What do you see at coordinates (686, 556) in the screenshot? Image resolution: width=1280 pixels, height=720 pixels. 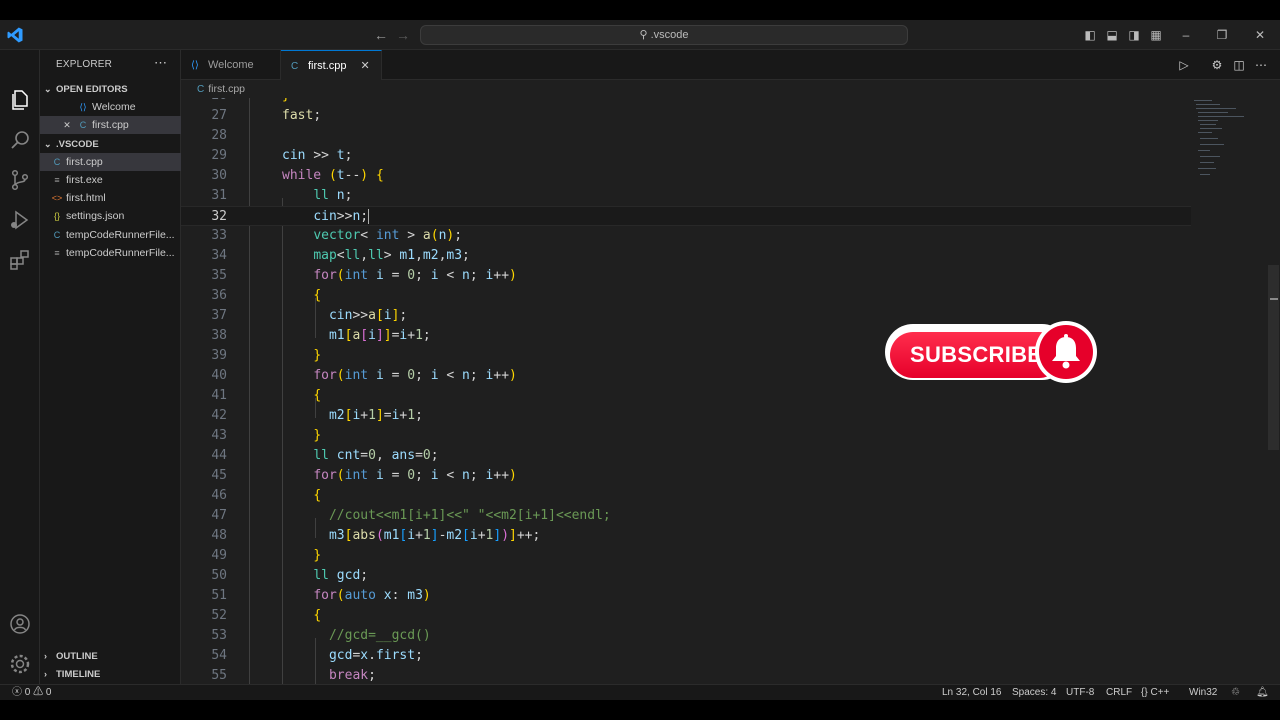 I see `code-line: 49 }` at bounding box center [686, 556].